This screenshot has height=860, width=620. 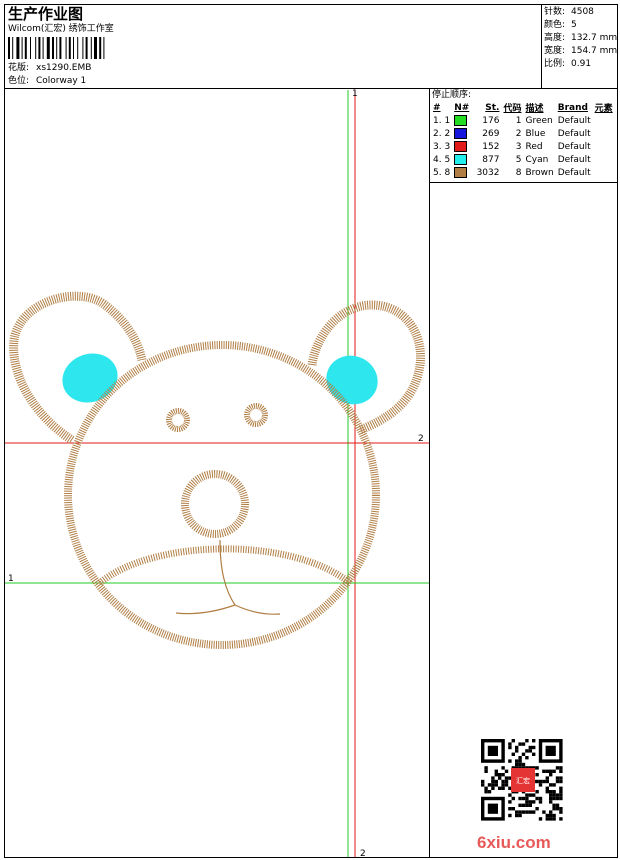 What do you see at coordinates (90, 378) in the screenshot?
I see `left-inner-ear-fill` at bounding box center [90, 378].